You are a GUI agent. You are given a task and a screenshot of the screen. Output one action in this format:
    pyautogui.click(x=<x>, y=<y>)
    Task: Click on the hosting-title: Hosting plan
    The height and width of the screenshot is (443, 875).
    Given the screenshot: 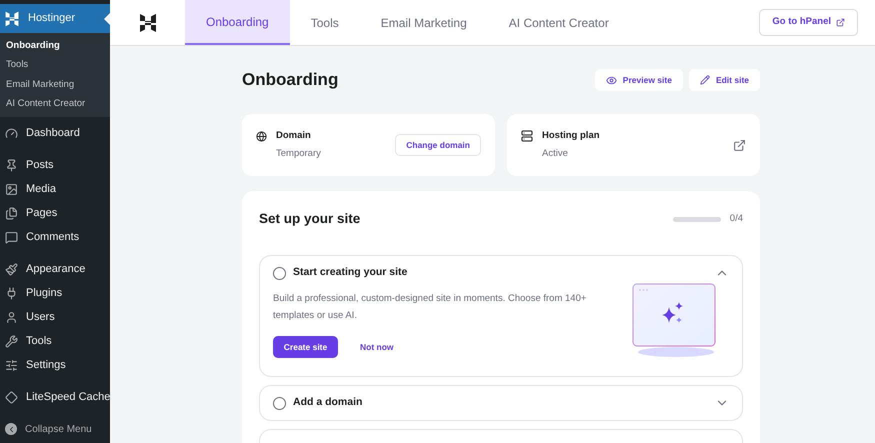 What is the action you would take?
    pyautogui.click(x=571, y=135)
    